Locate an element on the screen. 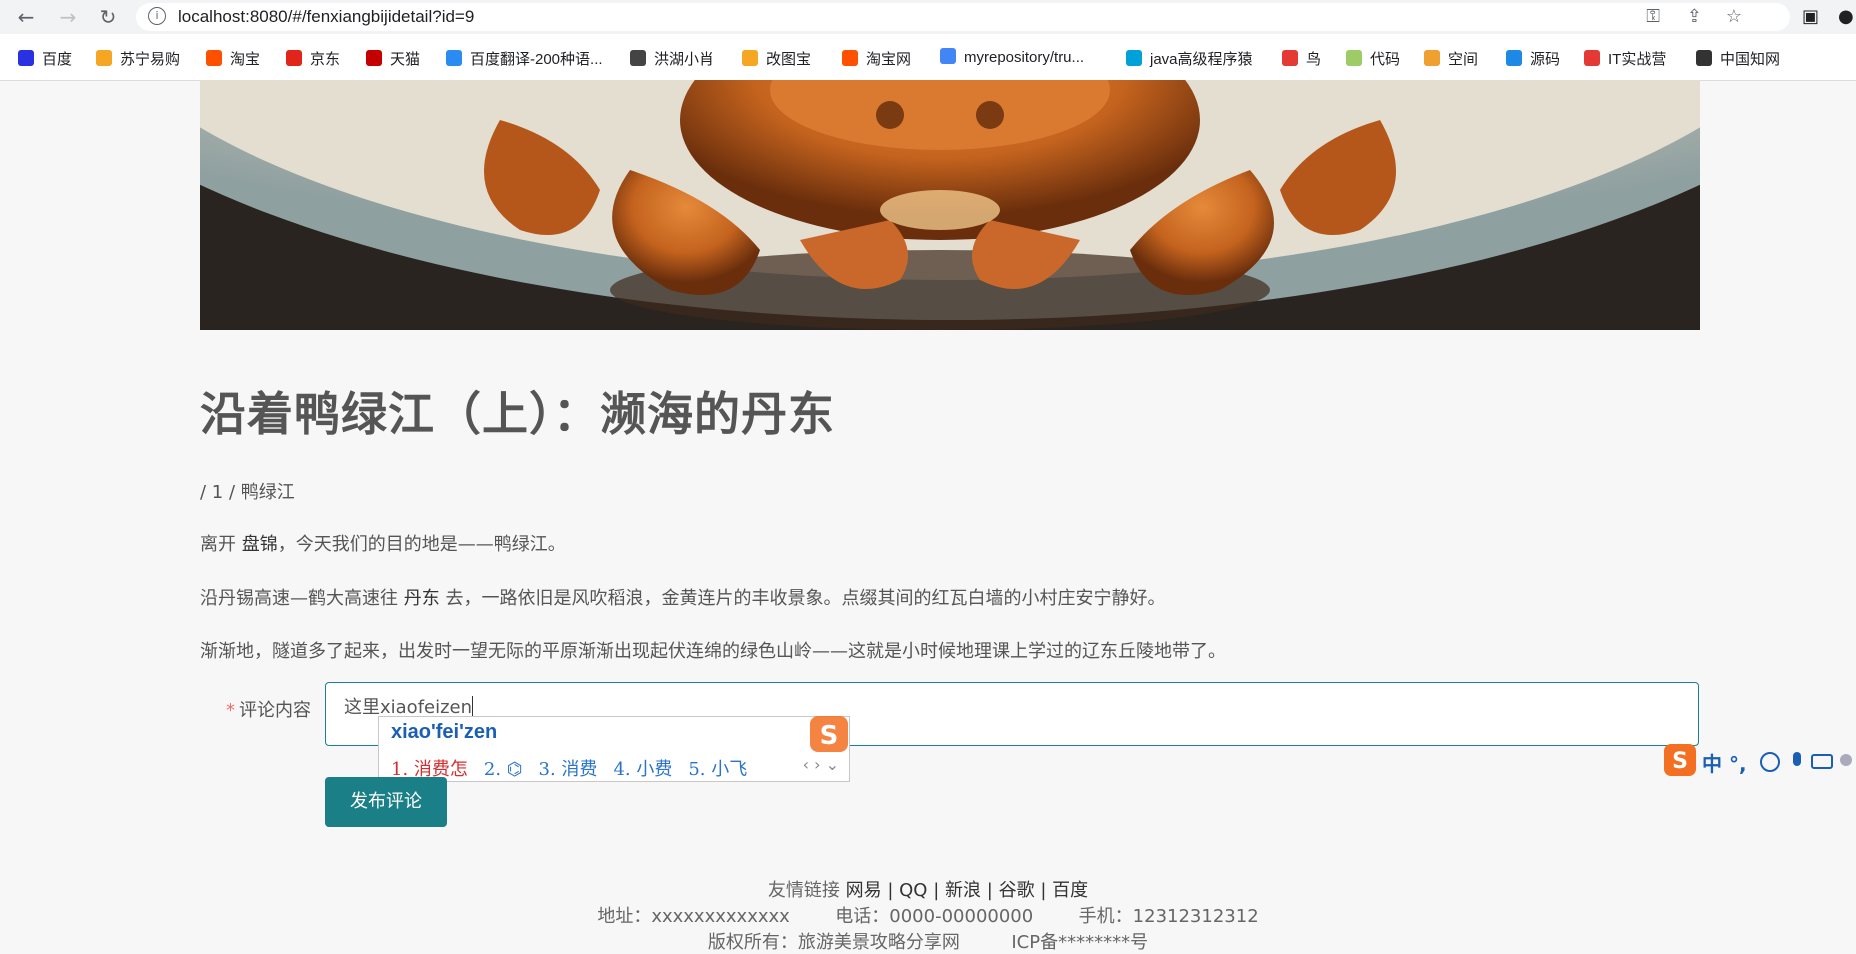  it-icon is located at coordinates (1592, 58).